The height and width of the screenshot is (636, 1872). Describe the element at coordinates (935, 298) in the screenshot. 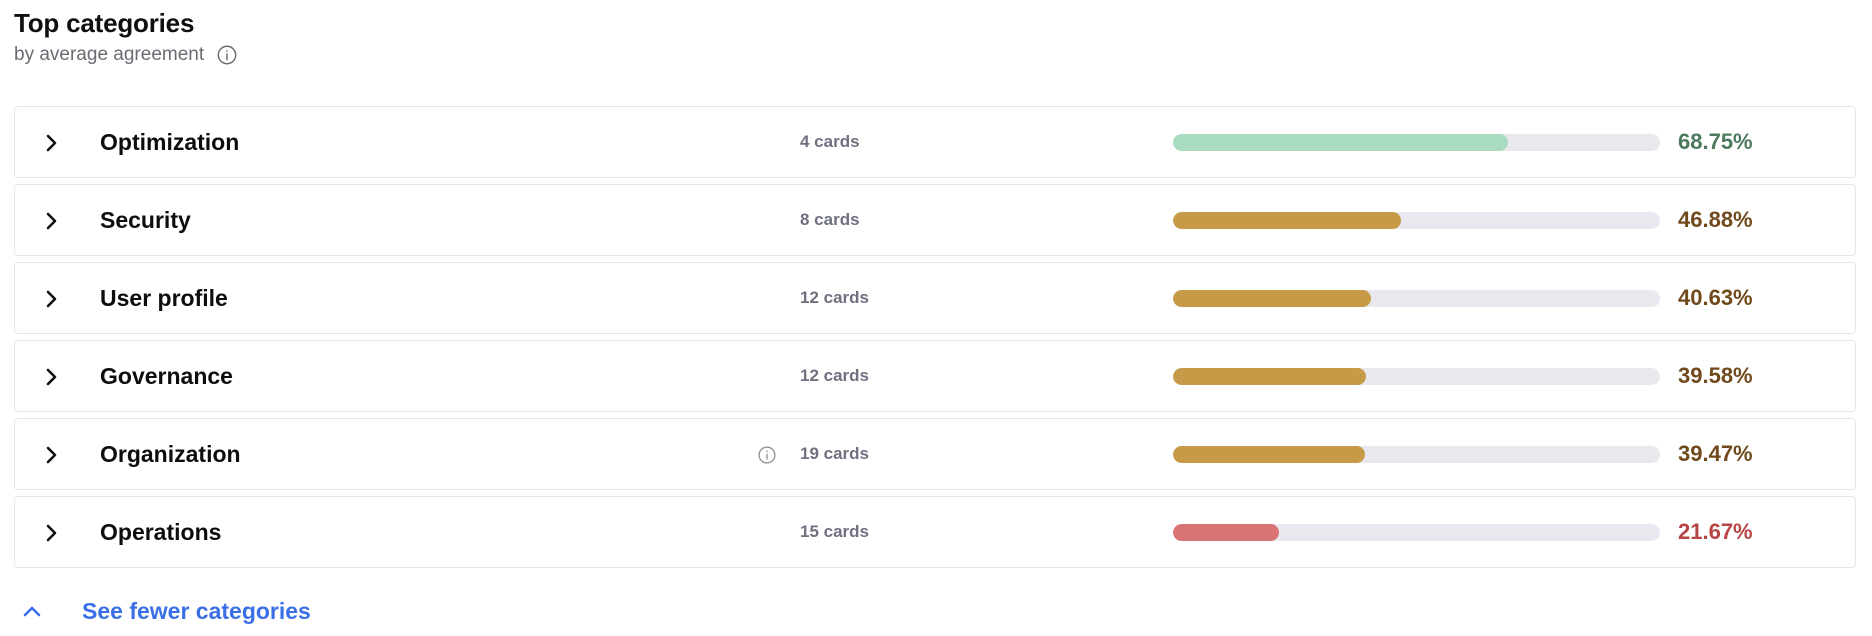

I see `category-row: User profile 12 cards 40.63%` at that location.